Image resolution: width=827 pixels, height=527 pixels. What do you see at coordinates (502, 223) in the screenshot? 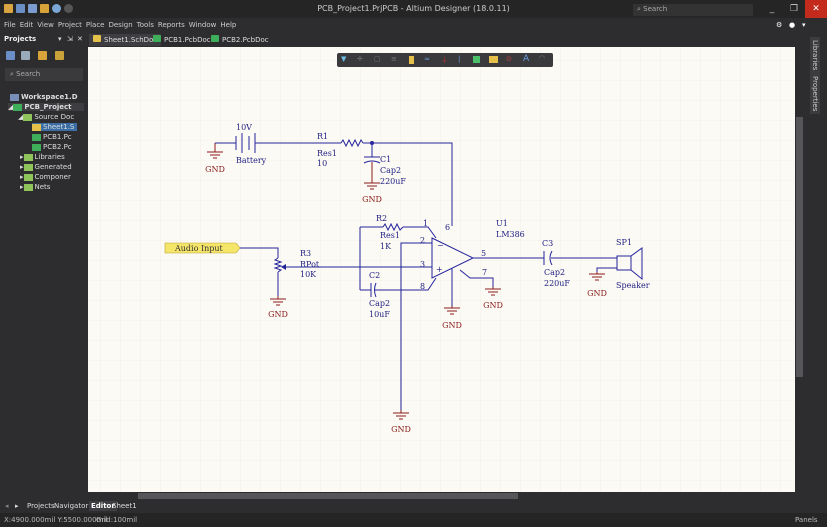
I see `u1-designator: U1` at bounding box center [502, 223].